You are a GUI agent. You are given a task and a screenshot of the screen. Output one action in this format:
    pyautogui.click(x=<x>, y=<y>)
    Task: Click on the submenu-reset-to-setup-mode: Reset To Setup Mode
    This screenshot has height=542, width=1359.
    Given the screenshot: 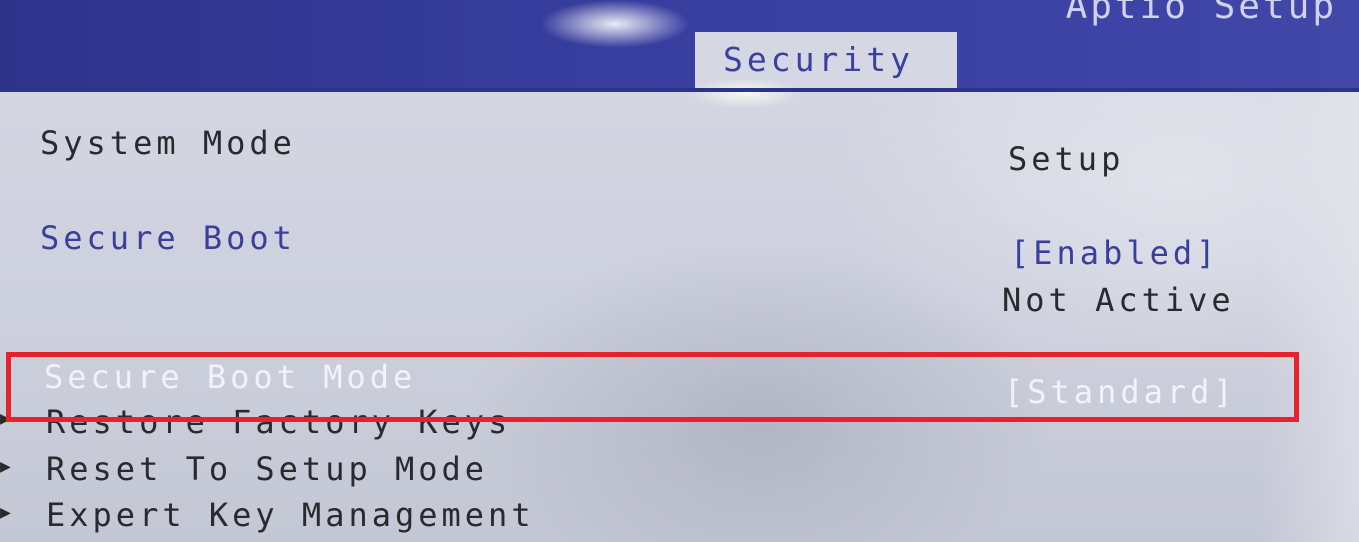 What is the action you would take?
    pyautogui.click(x=267, y=469)
    